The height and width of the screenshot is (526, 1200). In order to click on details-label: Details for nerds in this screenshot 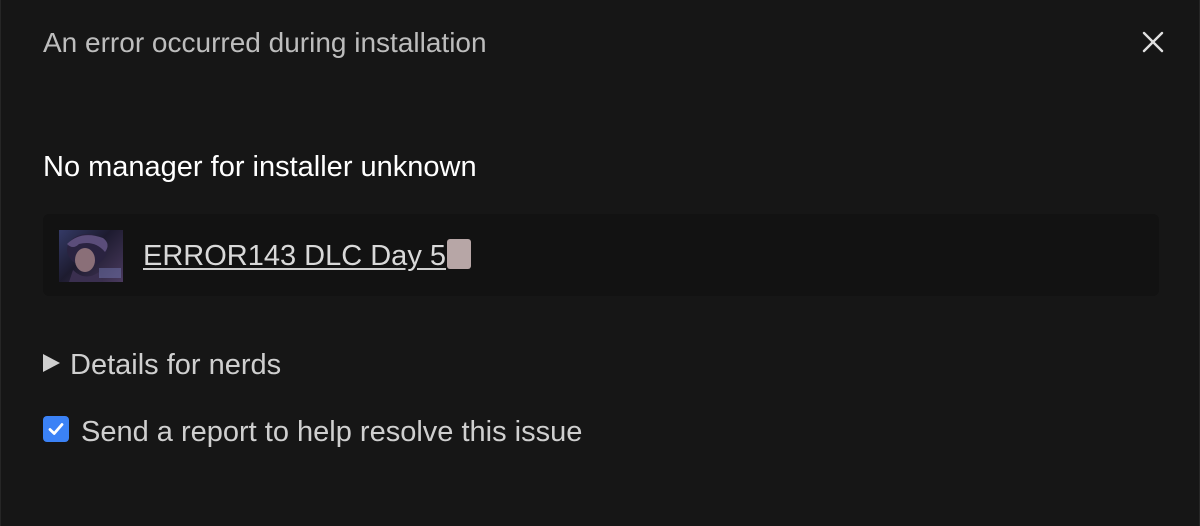, I will do `click(176, 365)`.